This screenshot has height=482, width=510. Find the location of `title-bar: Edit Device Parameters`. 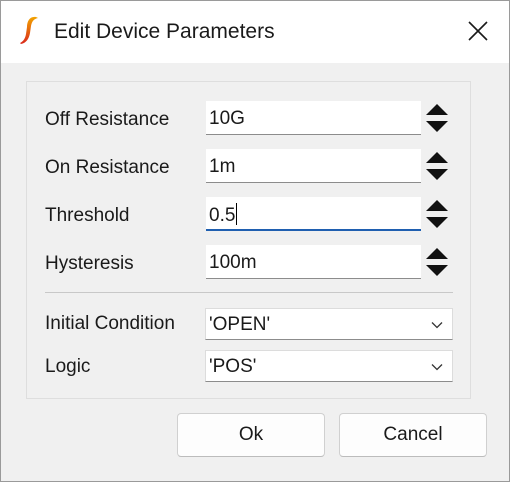

title-bar: Edit Device Parameters is located at coordinates (255, 32).